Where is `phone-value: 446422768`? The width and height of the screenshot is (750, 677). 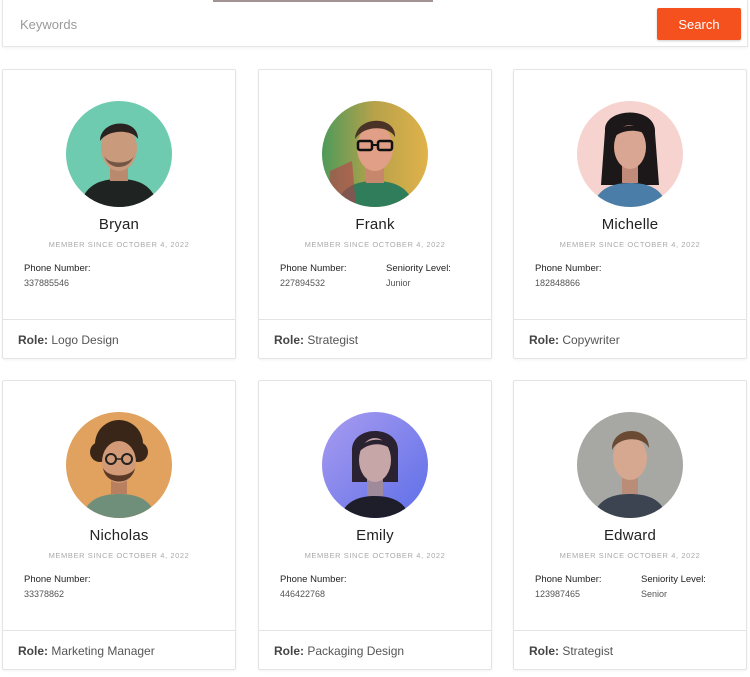
phone-value: 446422768 is located at coordinates (303, 594).